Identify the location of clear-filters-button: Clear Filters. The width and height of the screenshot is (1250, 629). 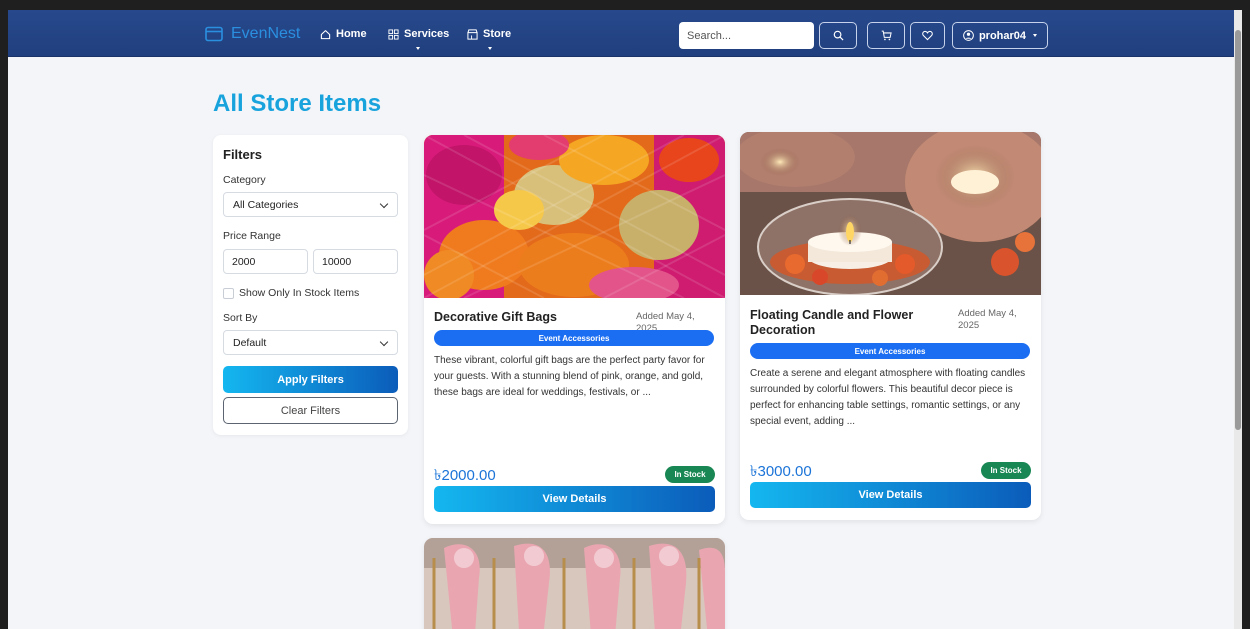
(310, 410).